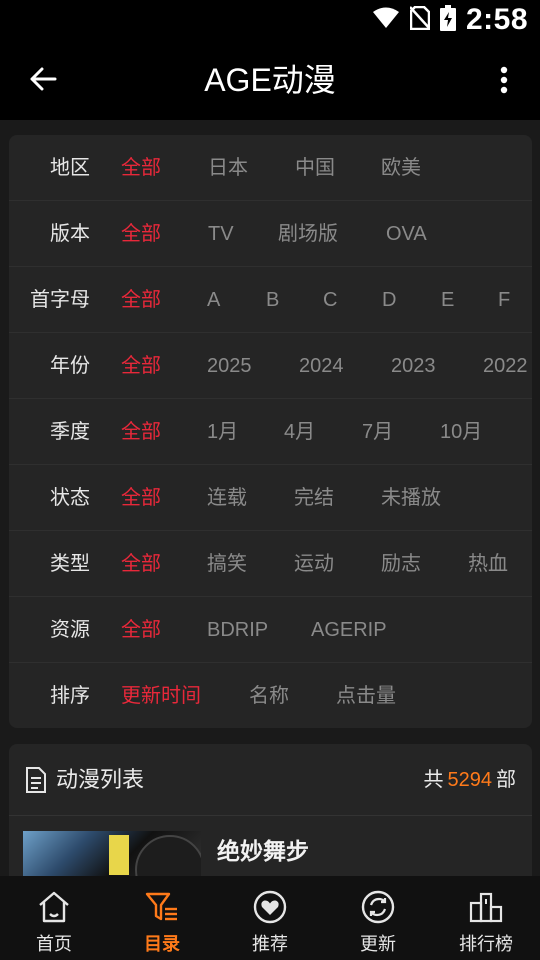 The width and height of the screenshot is (540, 960). I want to click on filter-option: 完结, so click(314, 498).